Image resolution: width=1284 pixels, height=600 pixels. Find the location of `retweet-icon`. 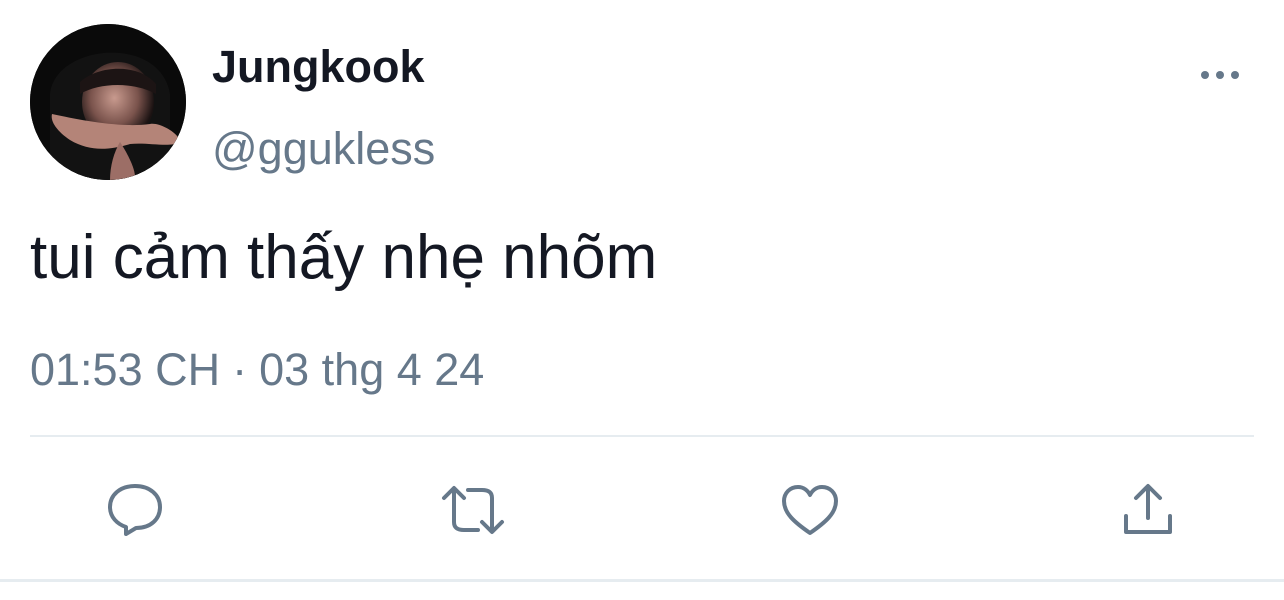

retweet-icon is located at coordinates (473, 510).